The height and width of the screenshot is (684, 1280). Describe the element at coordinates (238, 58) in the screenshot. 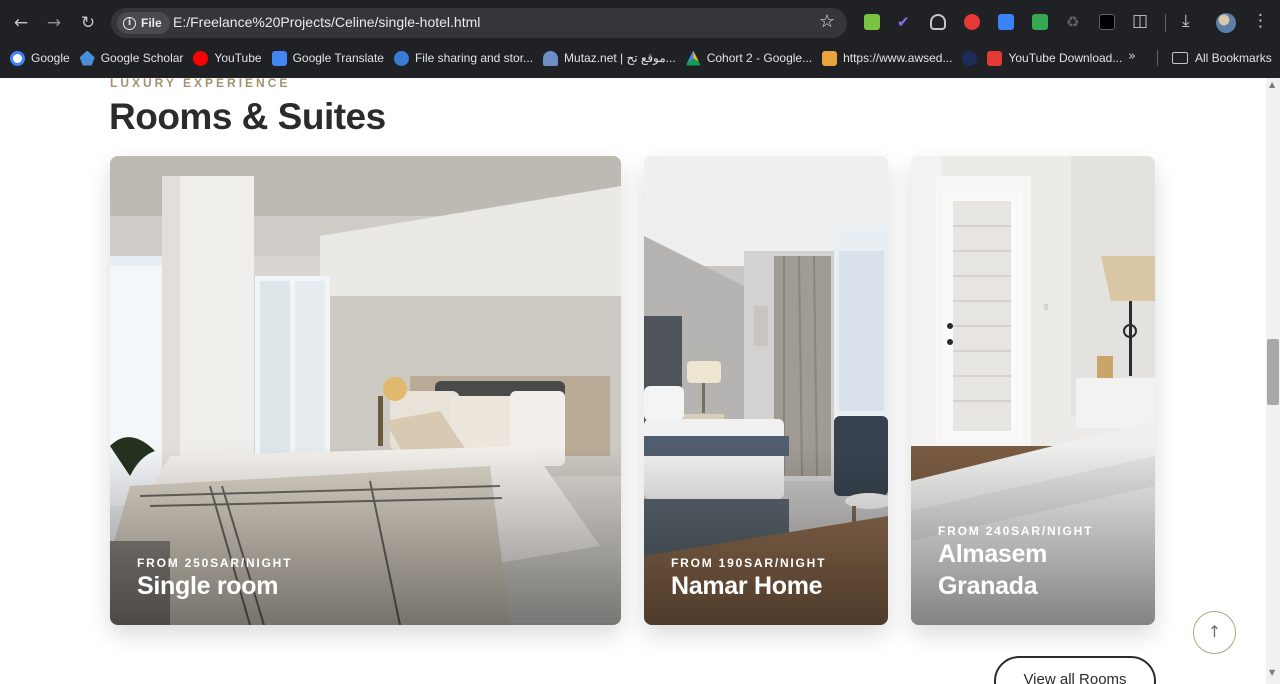

I see `bookmark-label: YouTube` at that location.